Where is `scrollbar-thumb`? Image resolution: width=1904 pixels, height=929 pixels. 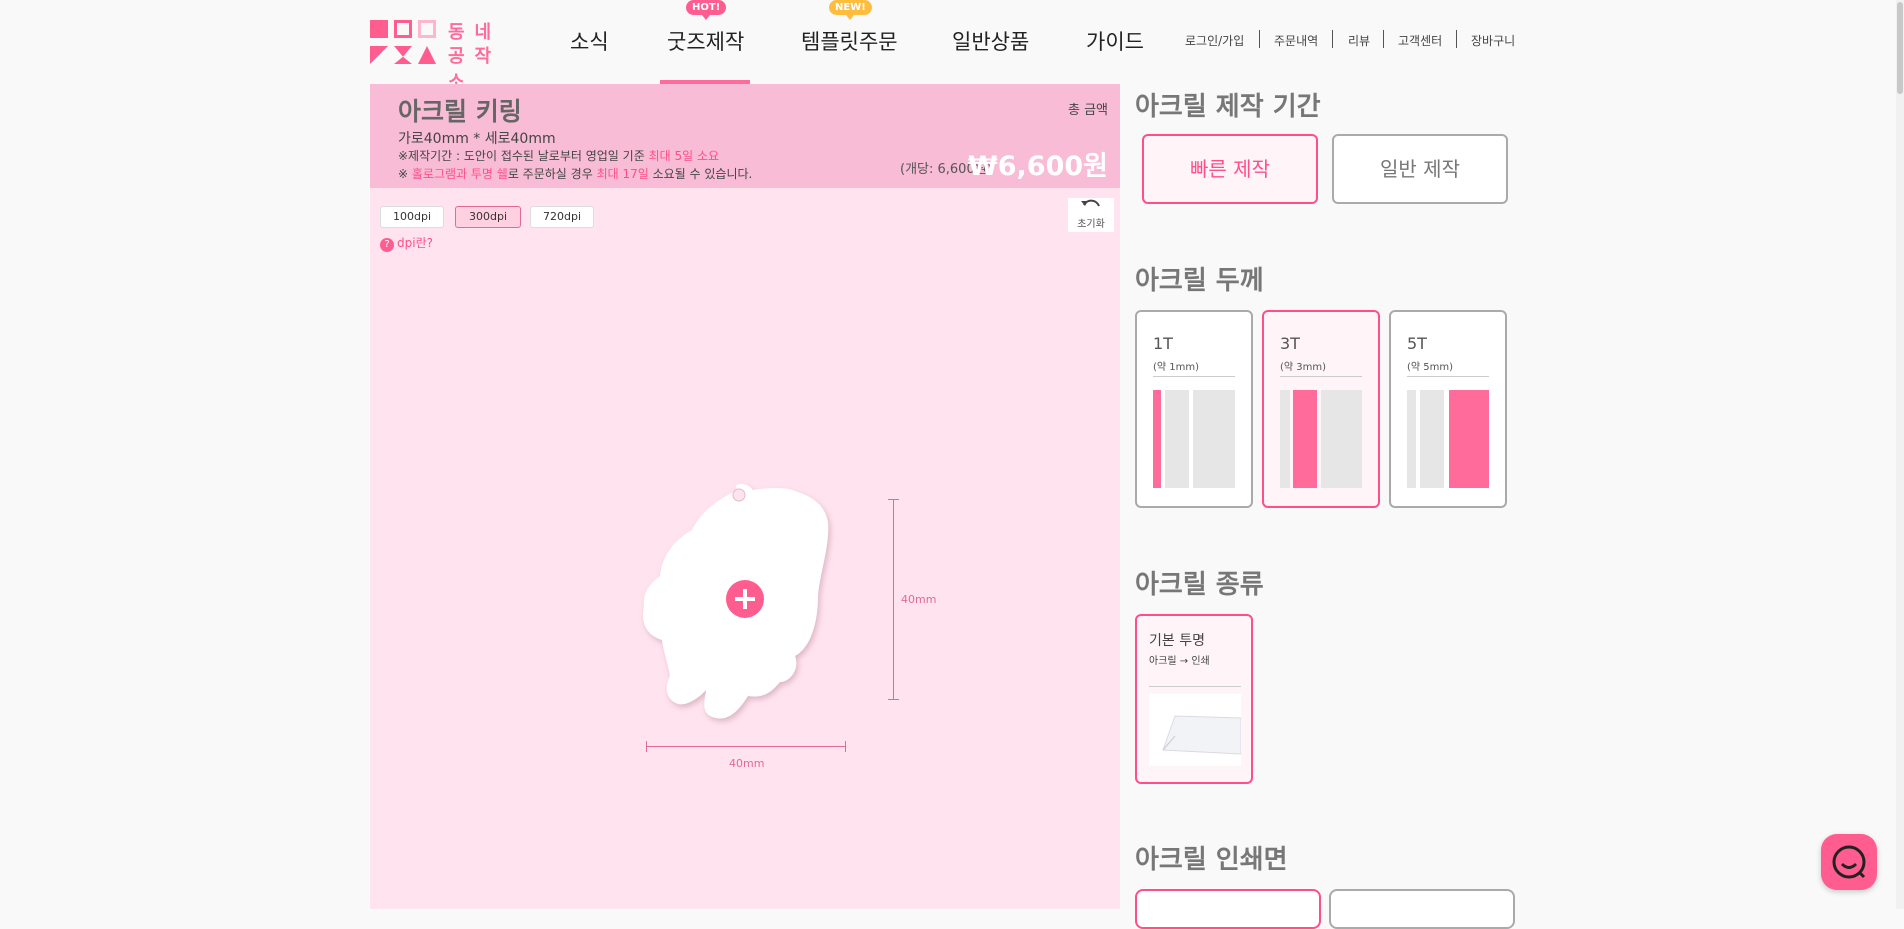 scrollbar-thumb is located at coordinates (1900, 48).